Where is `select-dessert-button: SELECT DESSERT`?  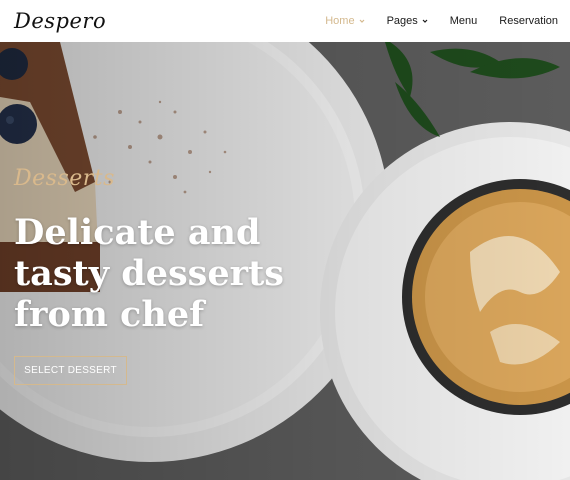
select-dessert-button: SELECT DESSERT is located at coordinates (70, 370).